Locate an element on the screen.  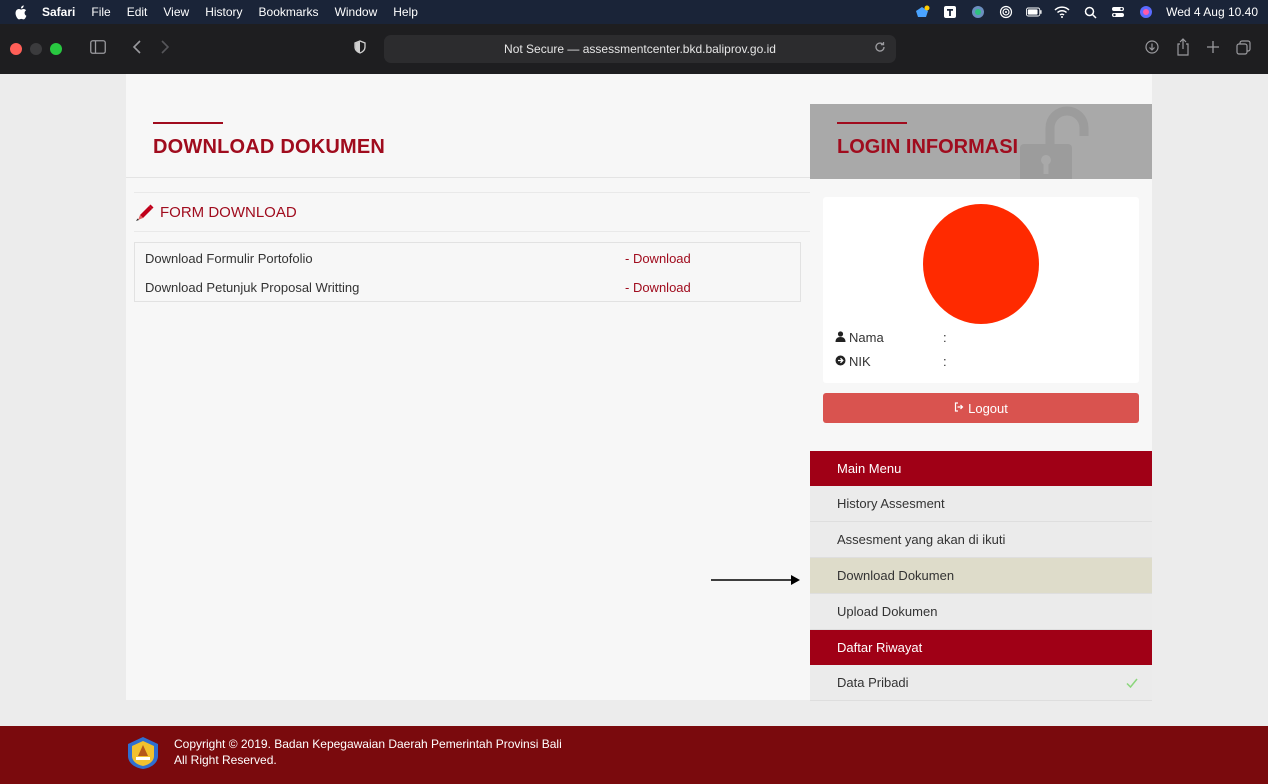
page-title: DOWNLOAD DOKUMEN is located at coordinates (269, 147).